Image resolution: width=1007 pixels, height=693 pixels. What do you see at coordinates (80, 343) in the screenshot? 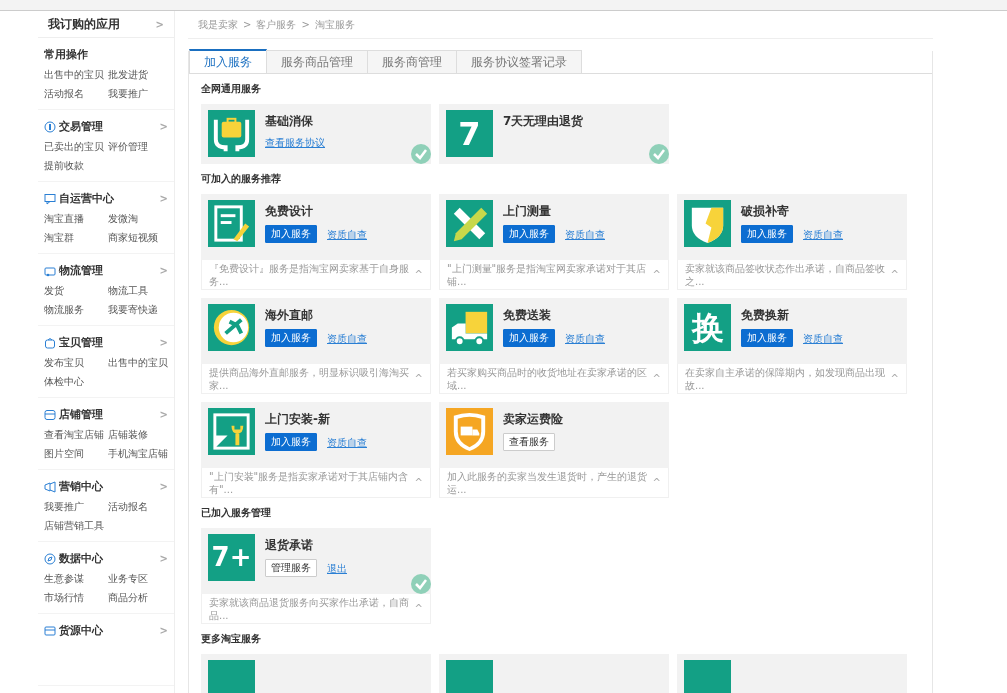
I see `sidebar-group-title: 宝贝管理` at bounding box center [80, 343].